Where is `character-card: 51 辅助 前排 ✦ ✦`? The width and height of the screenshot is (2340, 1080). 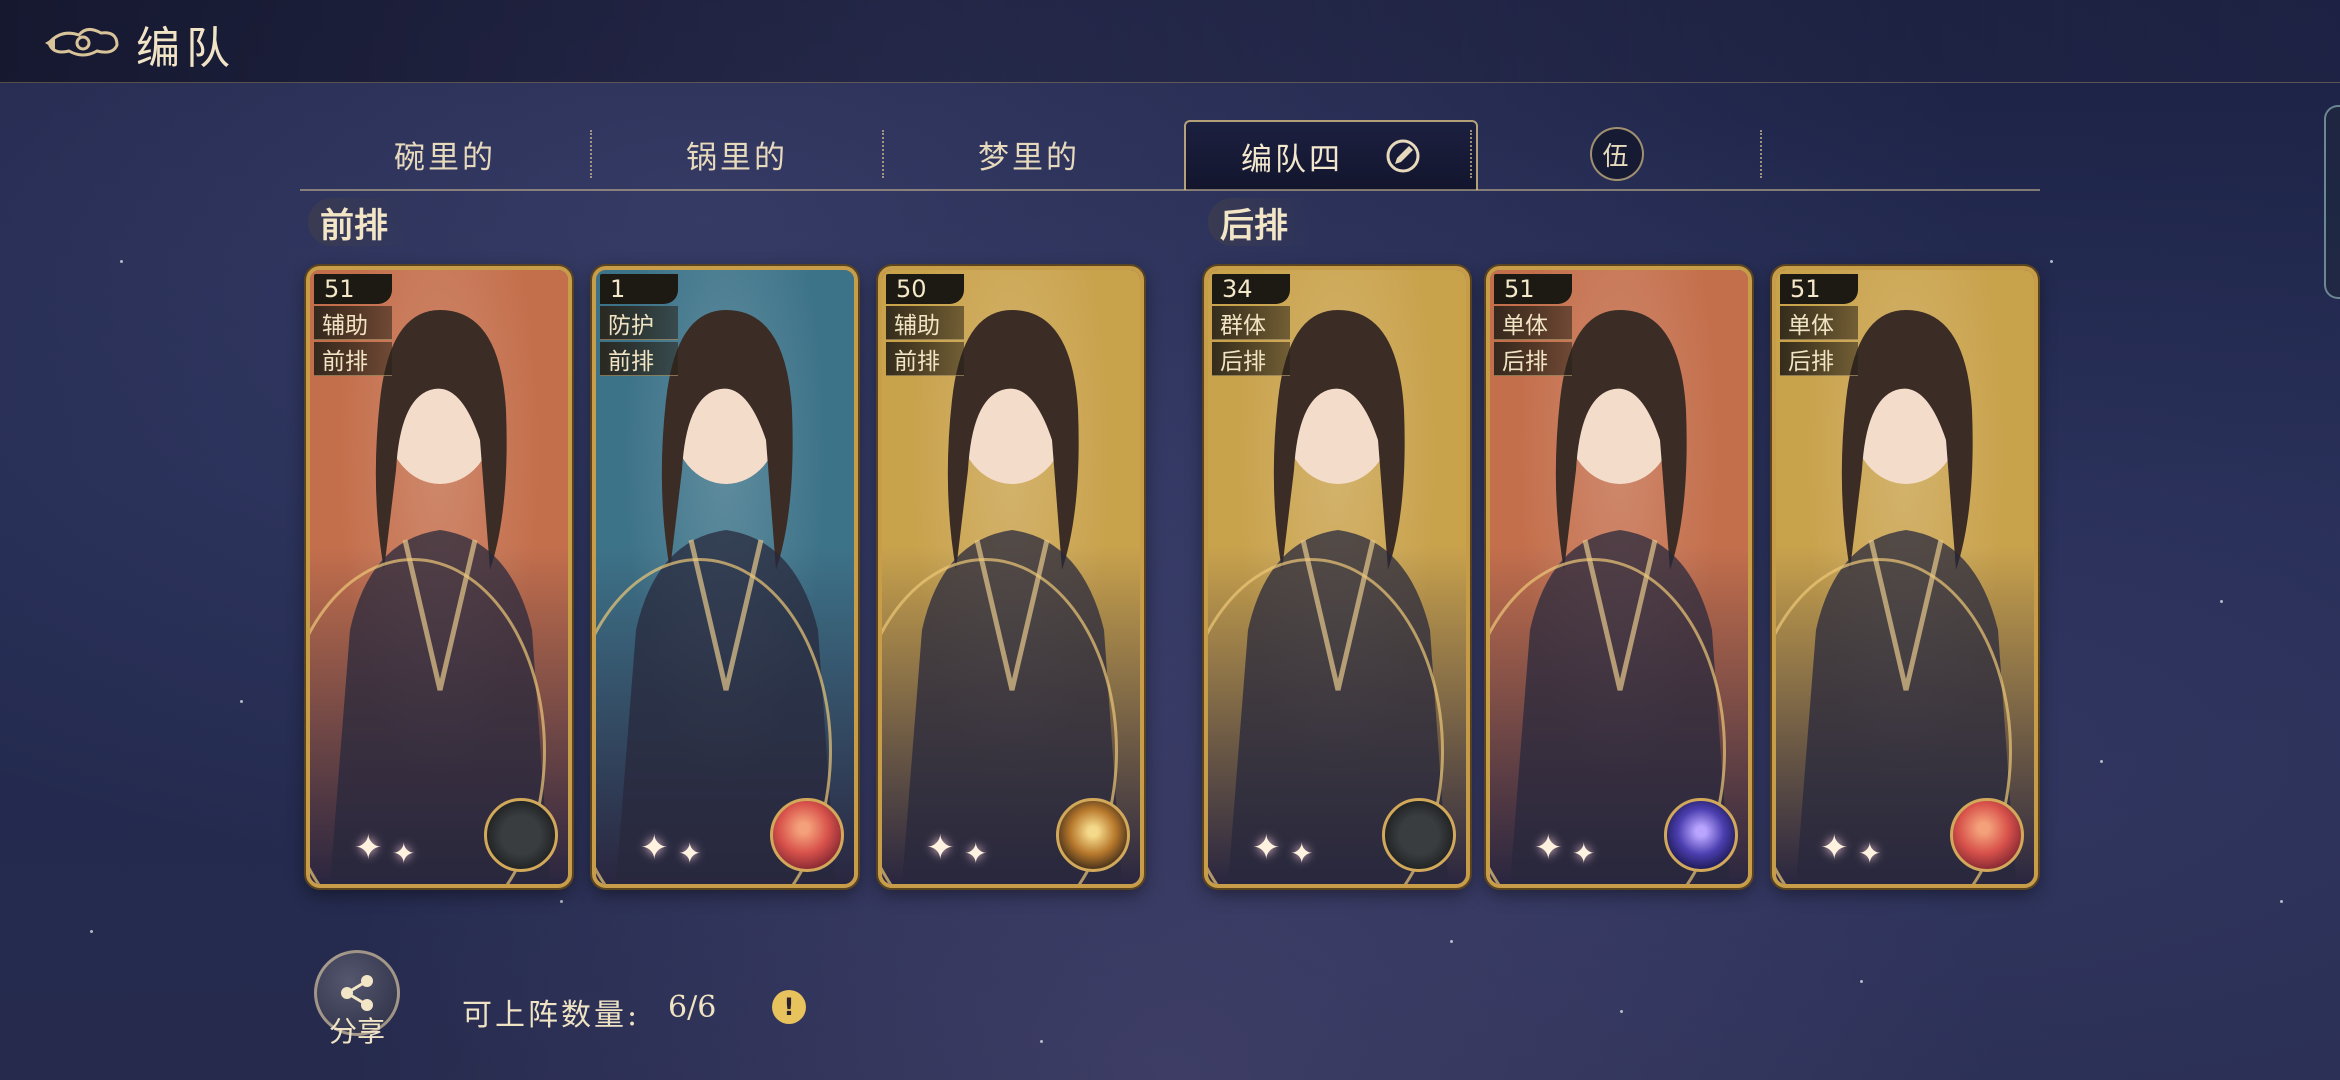
character-card: 51 辅助 前排 ✦ ✦ is located at coordinates (439, 577).